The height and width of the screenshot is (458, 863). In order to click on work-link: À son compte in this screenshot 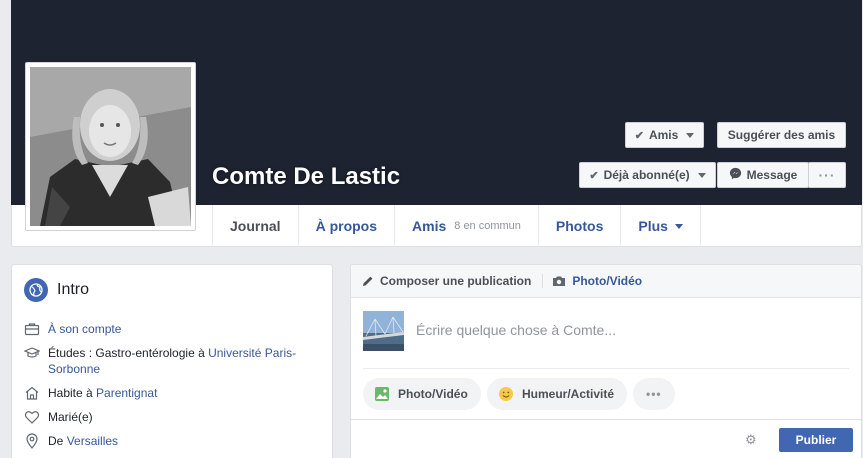, I will do `click(84, 329)`.